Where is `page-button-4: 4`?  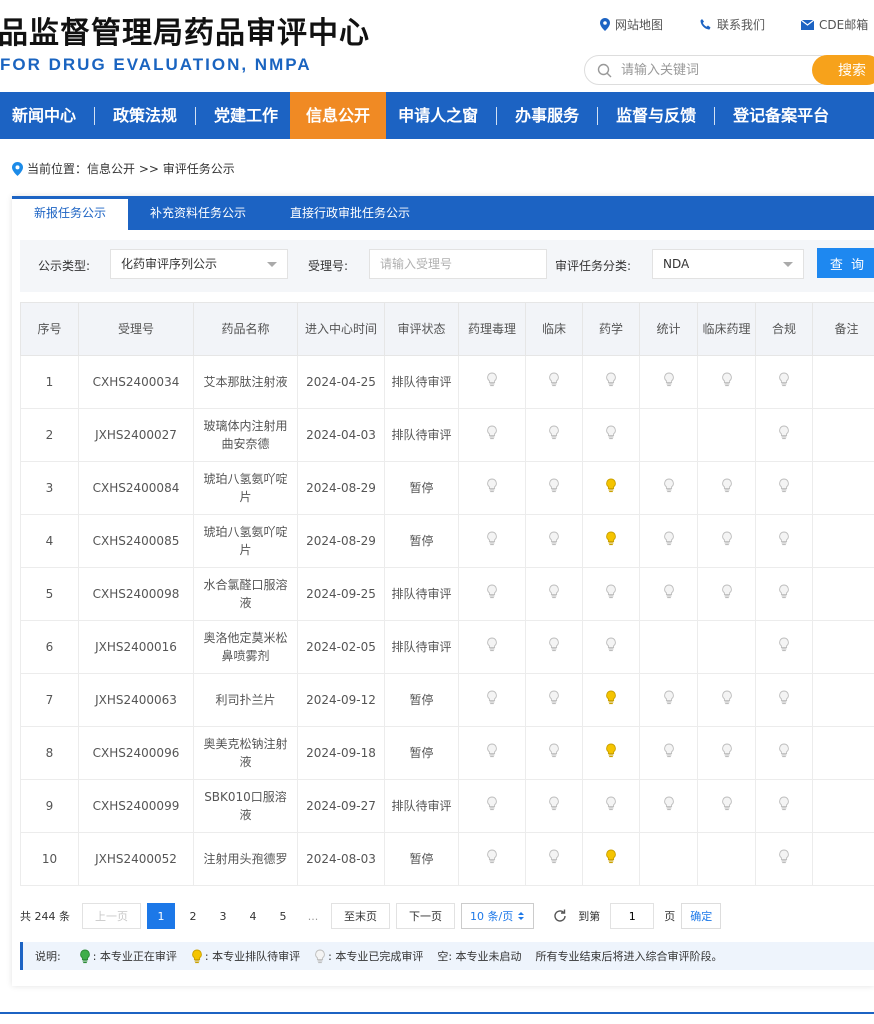
page-button-4: 4 is located at coordinates (253, 916).